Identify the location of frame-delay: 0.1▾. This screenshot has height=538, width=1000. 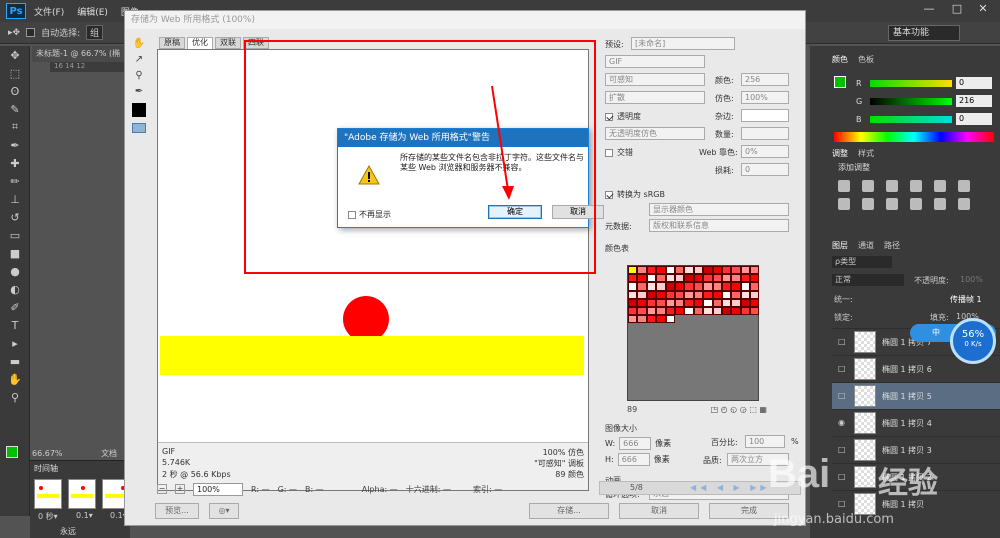
(84, 515).